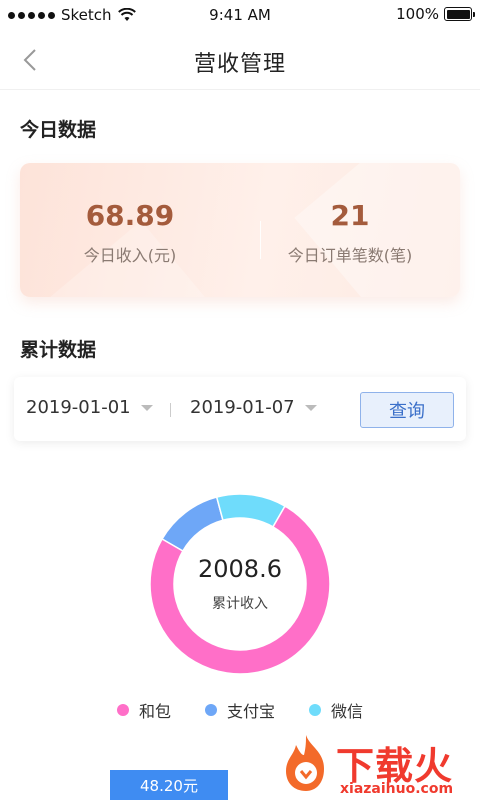  I want to click on value-tooltip: 48.20元, so click(169, 785).